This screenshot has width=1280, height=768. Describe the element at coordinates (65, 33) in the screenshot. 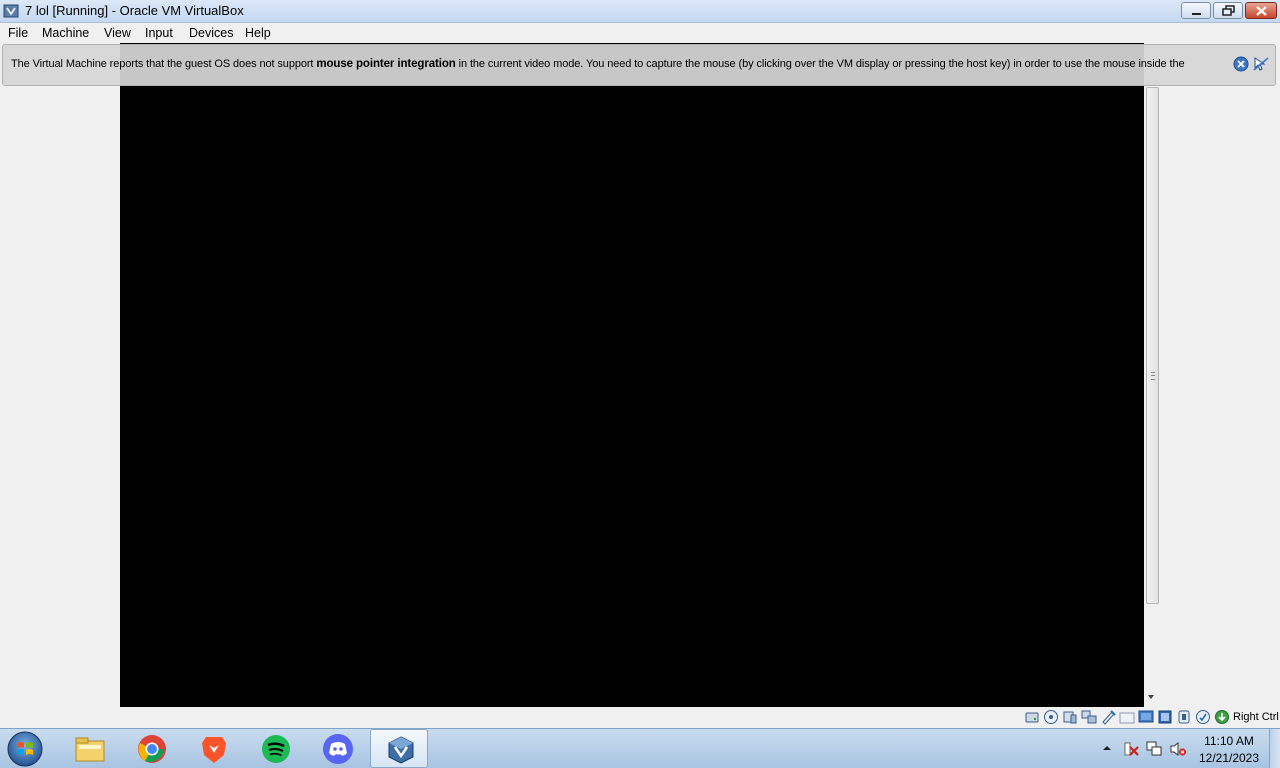

I see `menu-machine: Machine` at that location.